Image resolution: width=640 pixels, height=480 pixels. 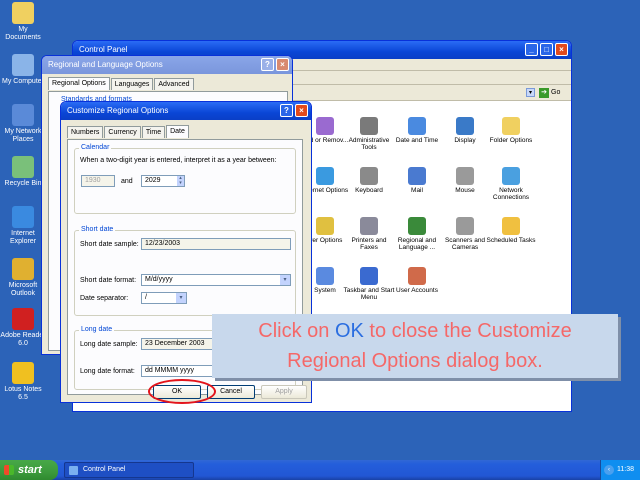 I want to click on control-panel-item: User Accounts, so click(x=417, y=280).